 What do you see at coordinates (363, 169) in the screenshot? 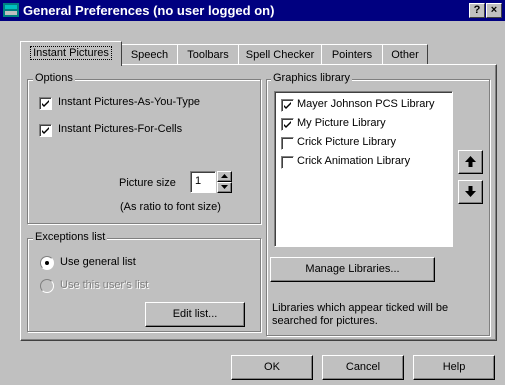
I see `library-list` at bounding box center [363, 169].